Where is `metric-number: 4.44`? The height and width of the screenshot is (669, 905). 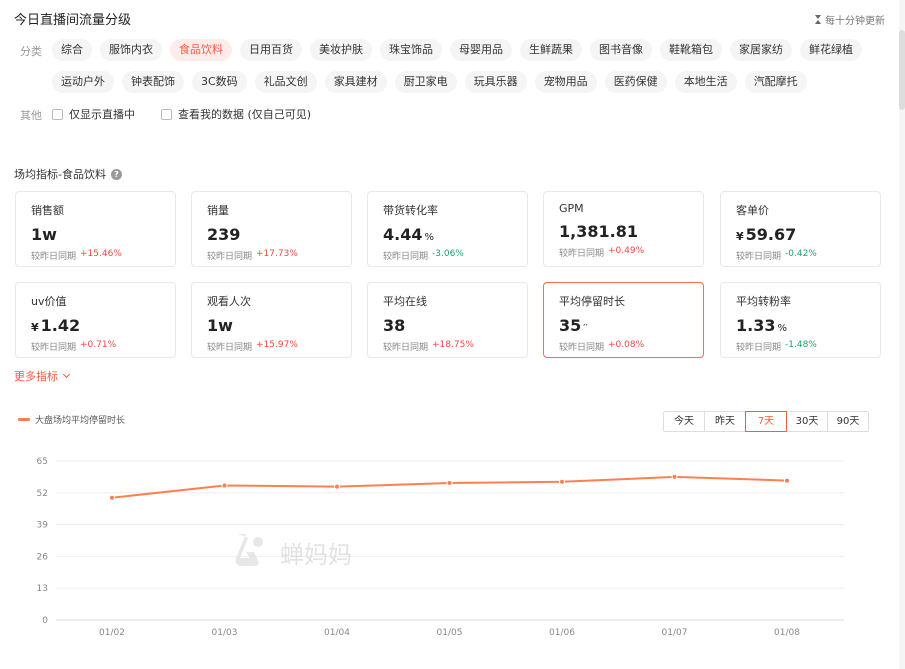
metric-number: 4.44 is located at coordinates (403, 234).